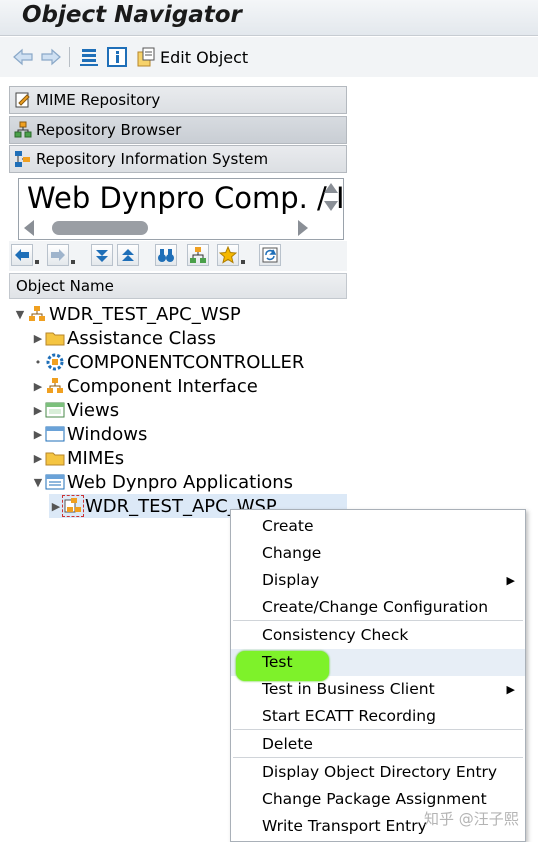  Describe the element at coordinates (378, 665) in the screenshot. I see `menu-item-test: Test` at that location.